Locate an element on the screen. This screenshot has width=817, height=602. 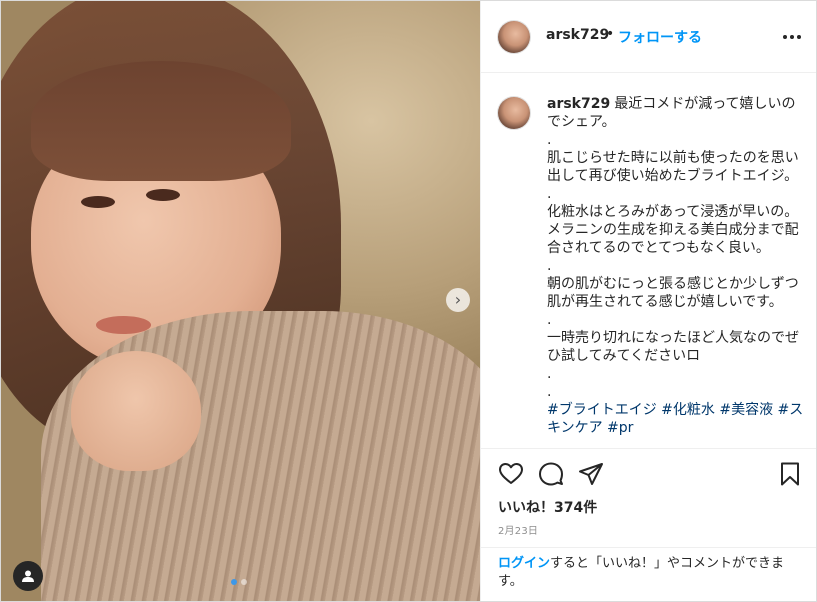
comment-button is located at coordinates (551, 474).